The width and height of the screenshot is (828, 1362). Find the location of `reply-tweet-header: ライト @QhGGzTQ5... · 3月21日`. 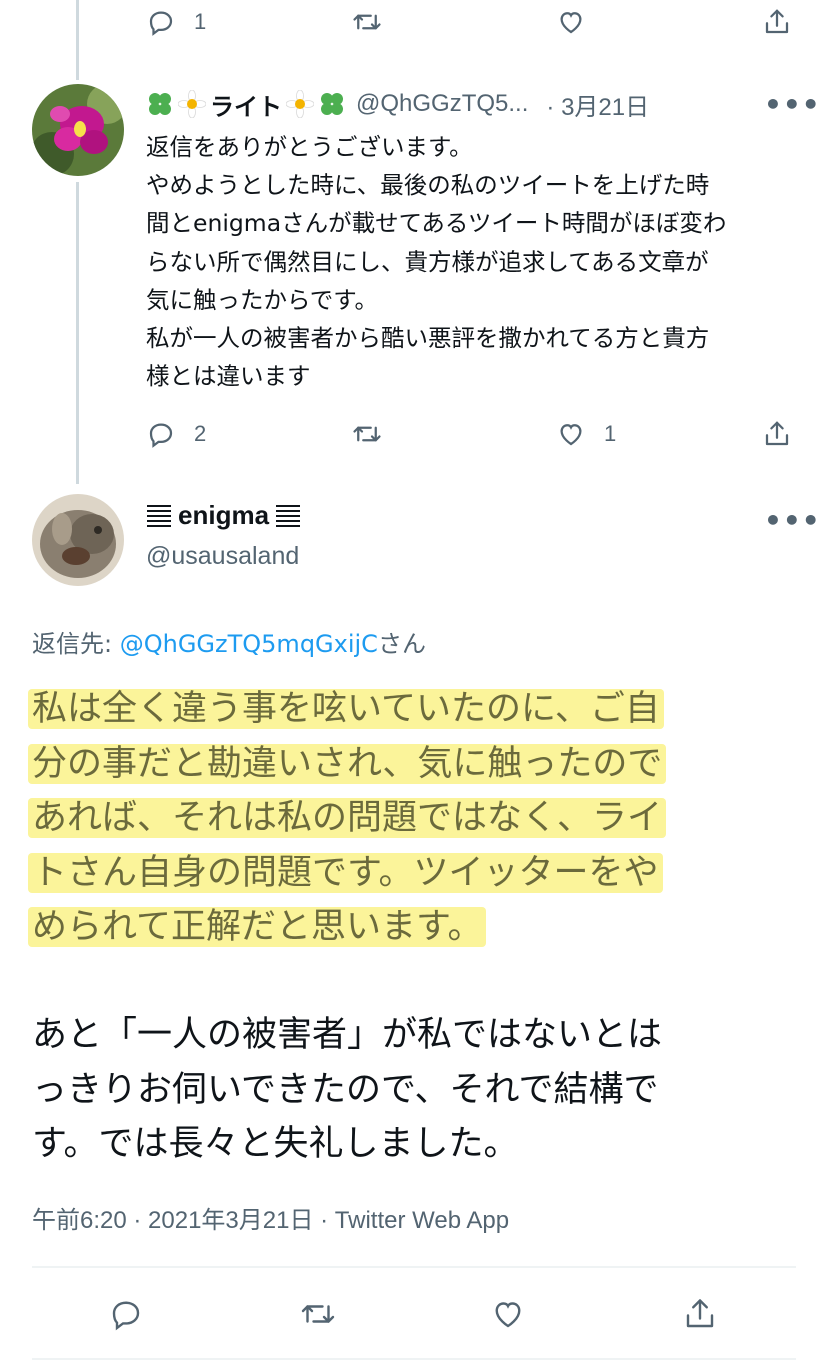

reply-tweet-header: ライト @QhGGzTQ5... · 3月21日 is located at coordinates (476, 104).